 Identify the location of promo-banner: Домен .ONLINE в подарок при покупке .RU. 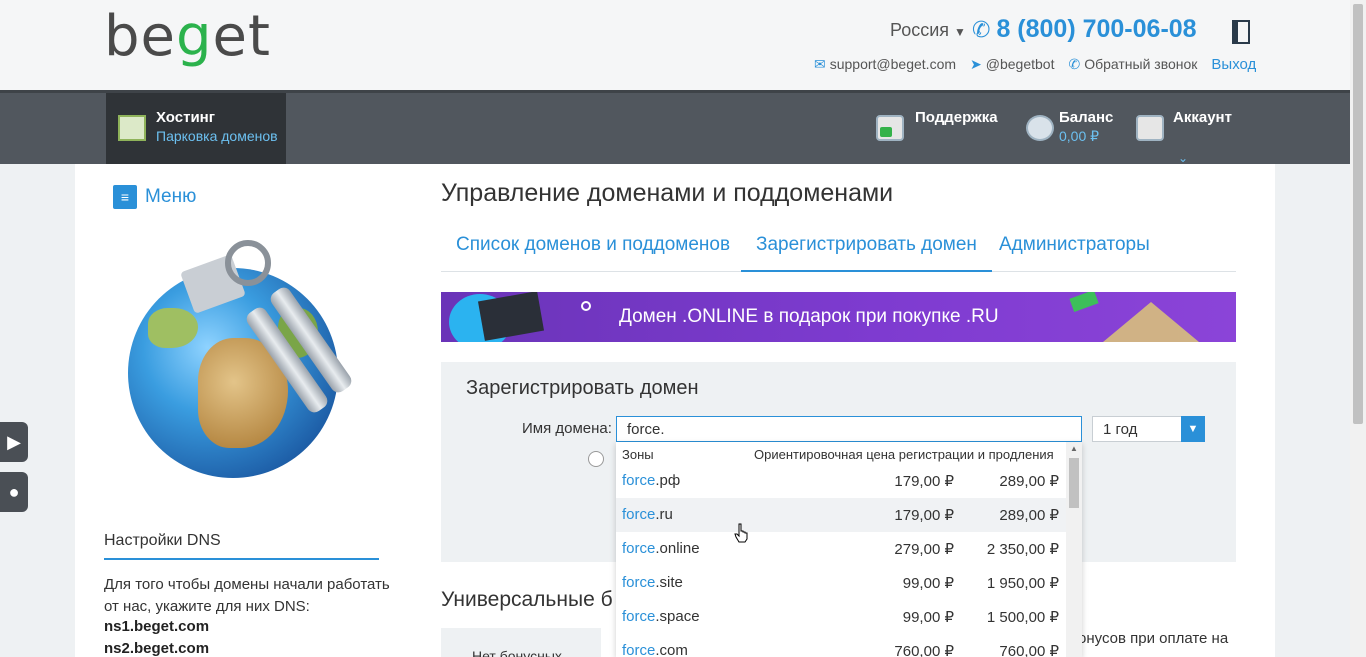
(838, 317).